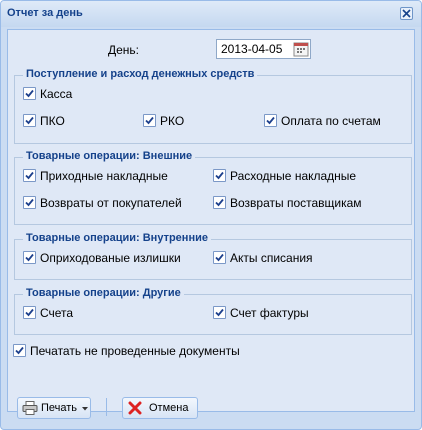 Image resolution: width=422 pixels, height=430 pixels. What do you see at coordinates (52, 121) in the screenshot?
I see `checkbox-label: ПКО` at bounding box center [52, 121].